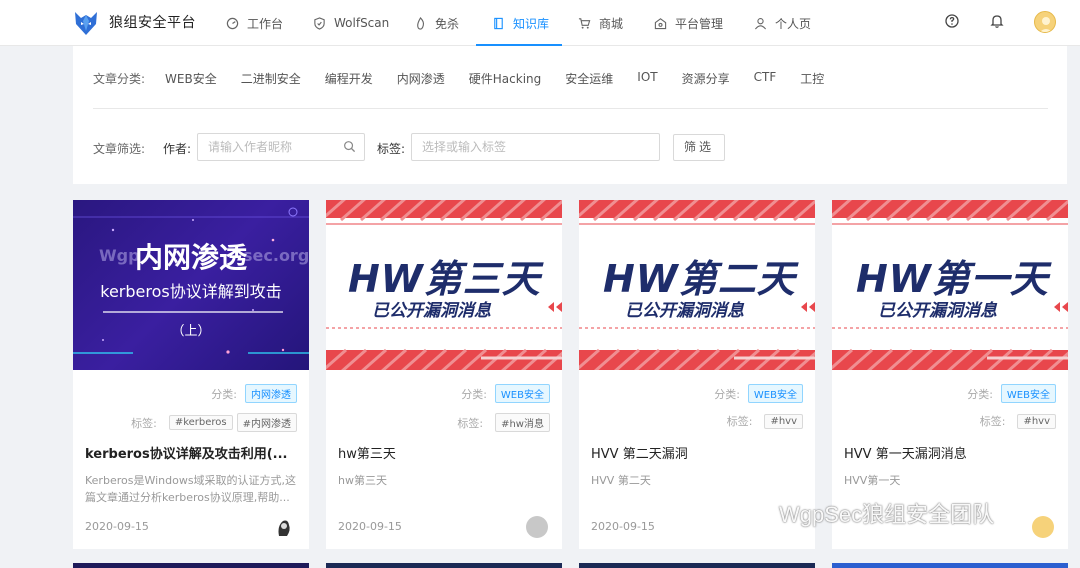 The image size is (1080, 568). I want to click on nav-shop-label: 商城, so click(611, 23).